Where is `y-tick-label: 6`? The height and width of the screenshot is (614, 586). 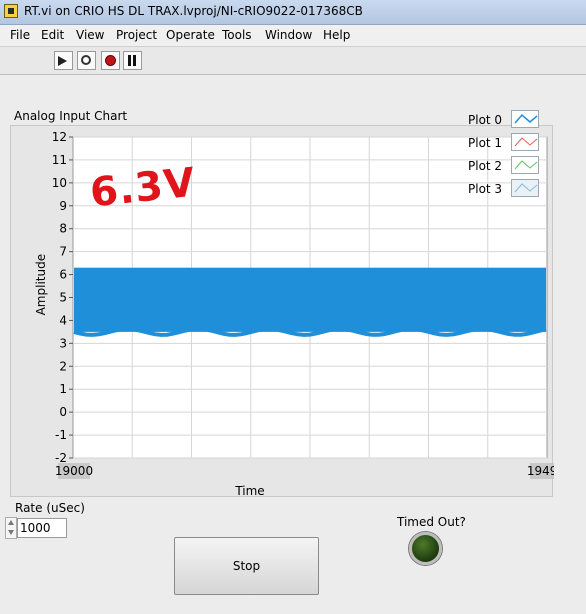 y-tick-label: 6 is located at coordinates (63, 275).